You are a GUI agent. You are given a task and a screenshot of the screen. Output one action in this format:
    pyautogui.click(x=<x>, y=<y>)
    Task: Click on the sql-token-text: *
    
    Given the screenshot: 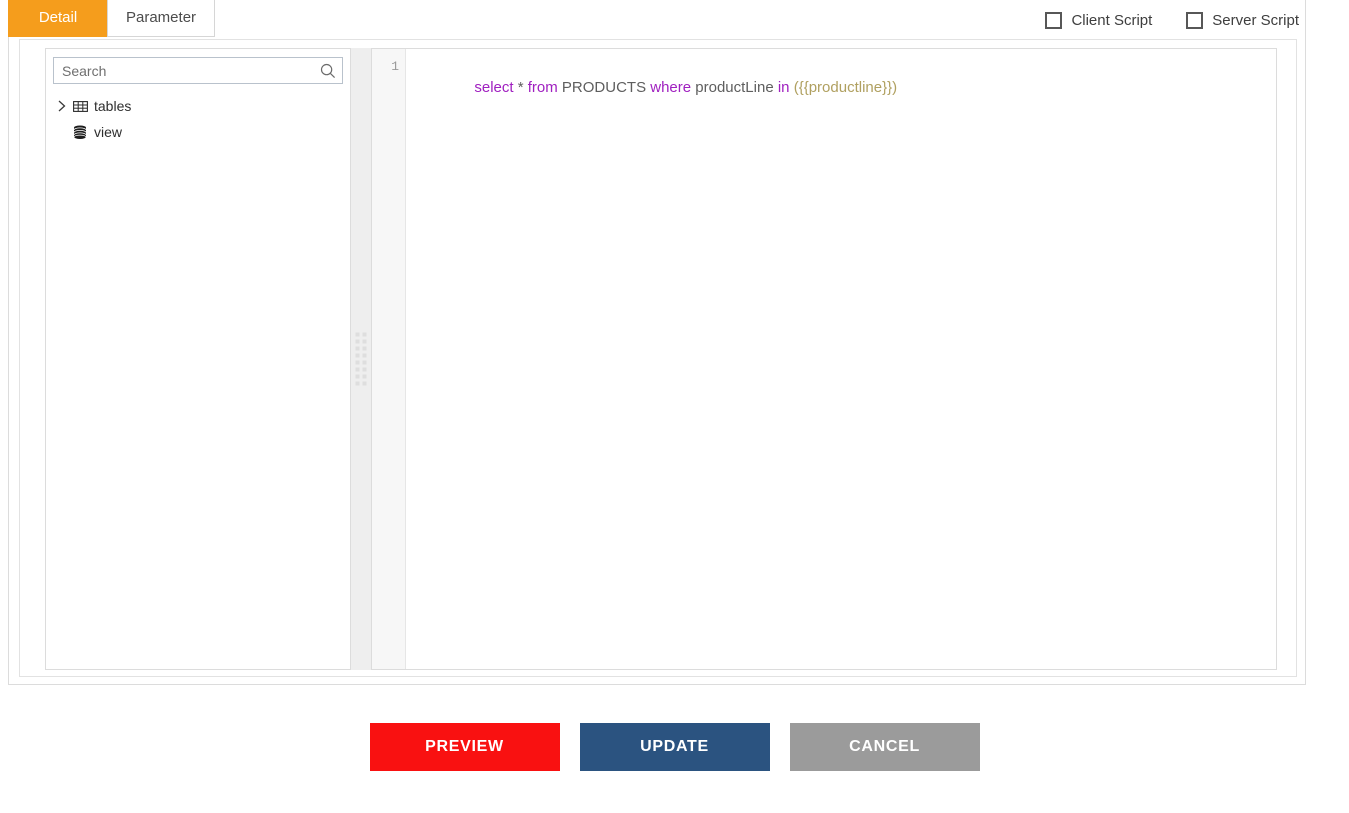 What is the action you would take?
    pyautogui.click(x=520, y=87)
    